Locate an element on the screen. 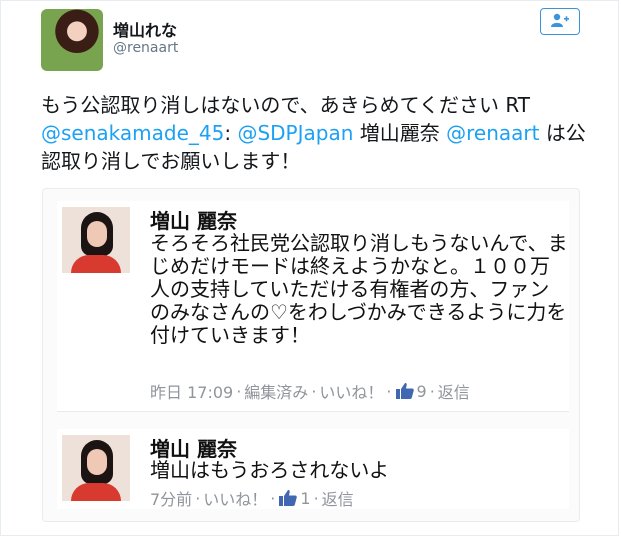 Image resolution: width=621 pixels, height=538 pixels. mention-link: @renaart is located at coordinates (492, 133).